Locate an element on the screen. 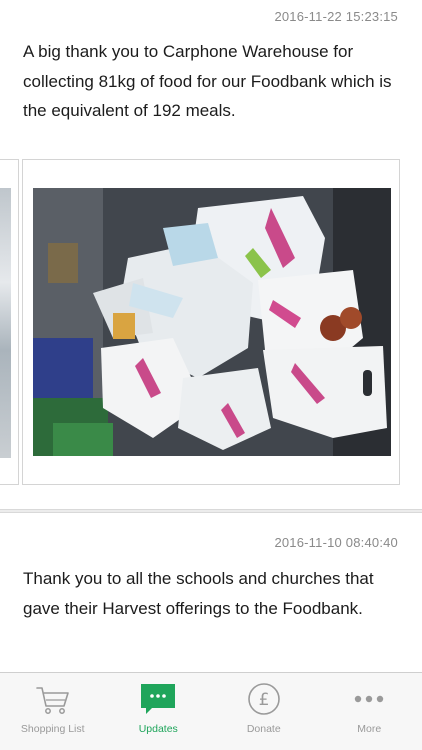 Image resolution: width=422 pixels, height=750 pixels. post-timestamp: 2016-11-22 15:23:15 is located at coordinates (336, 16).